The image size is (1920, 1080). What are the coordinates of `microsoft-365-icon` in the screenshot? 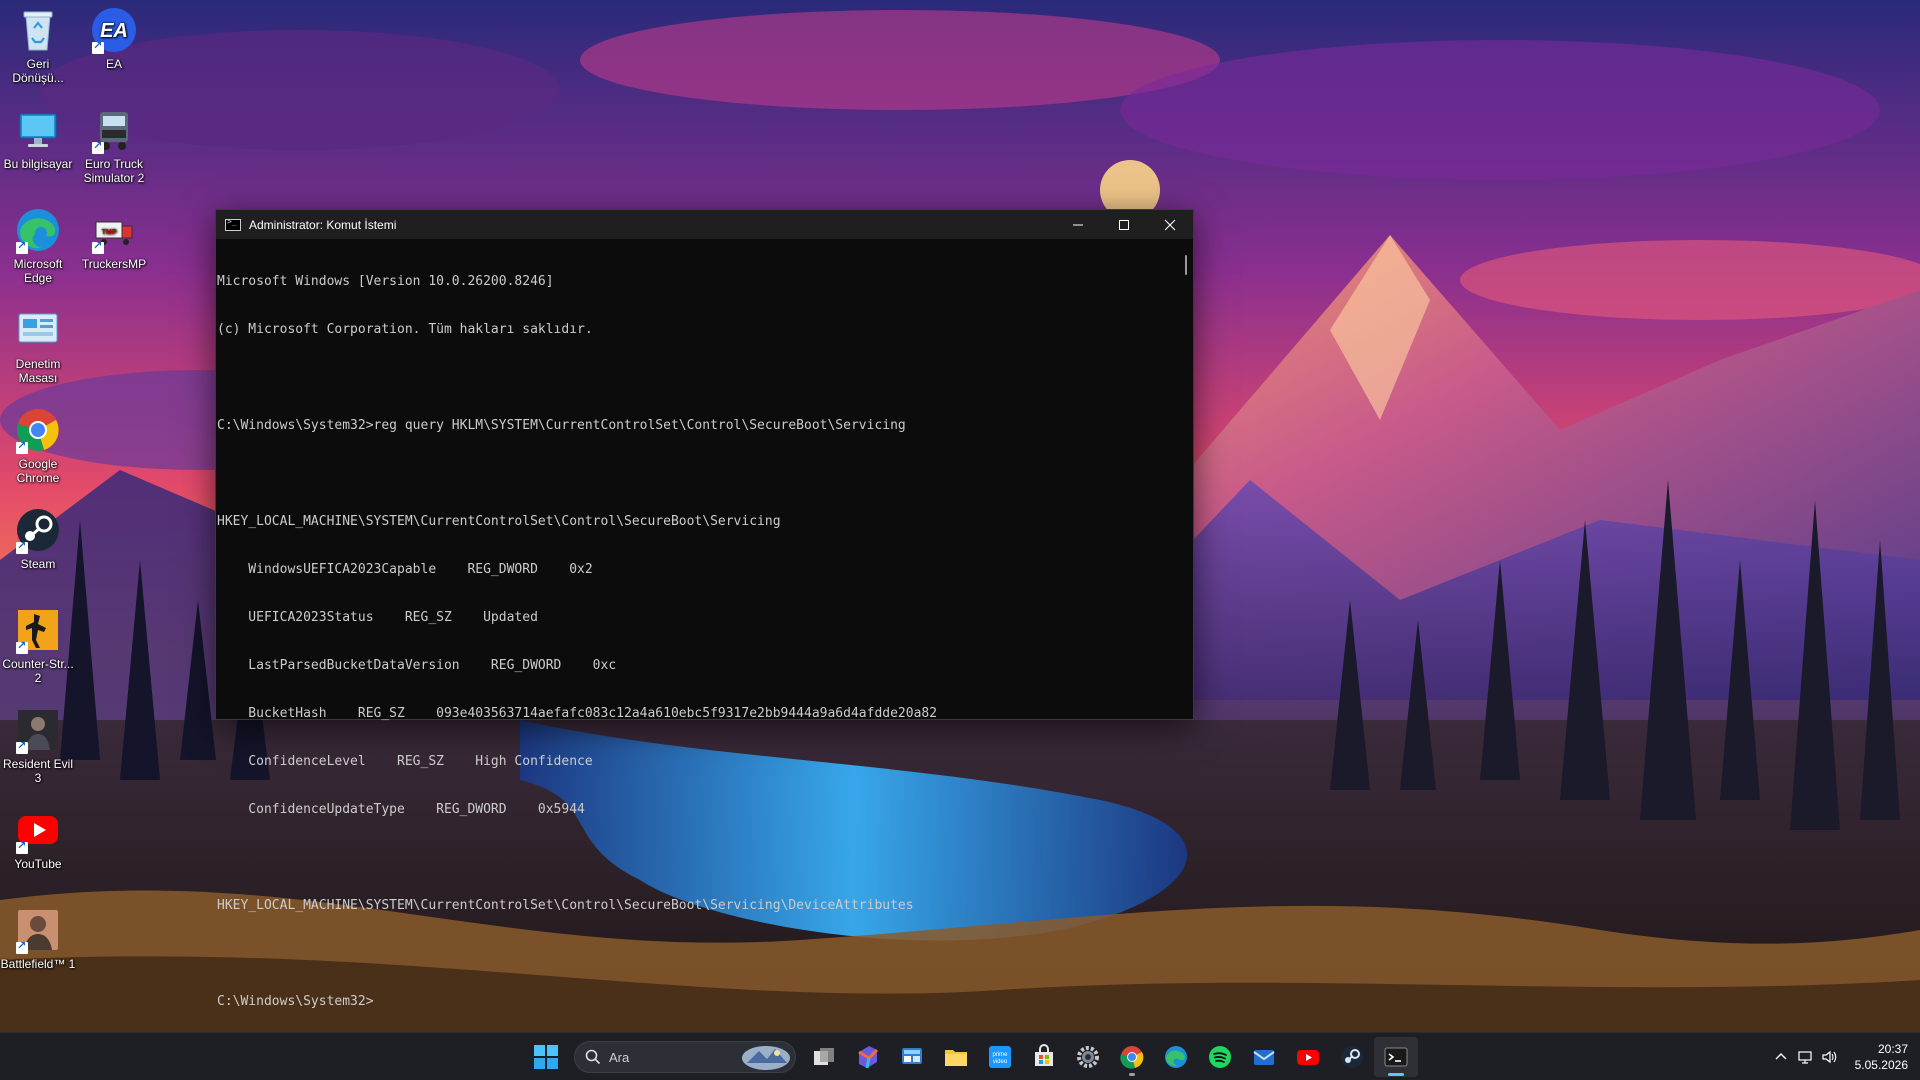 It's located at (868, 1057).